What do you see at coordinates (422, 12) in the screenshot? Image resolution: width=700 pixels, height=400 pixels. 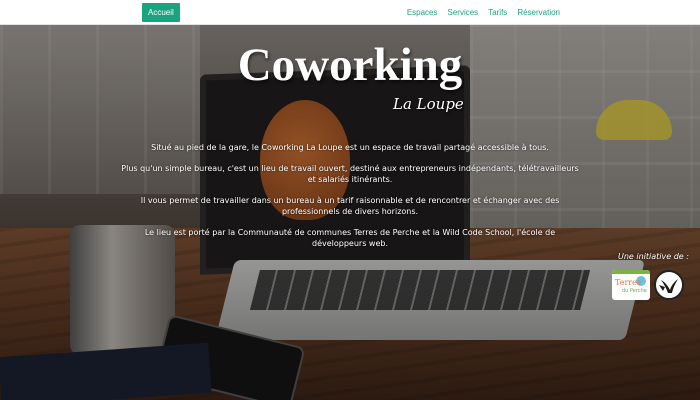 I see `nav-link-espaces: Espaces` at bounding box center [422, 12].